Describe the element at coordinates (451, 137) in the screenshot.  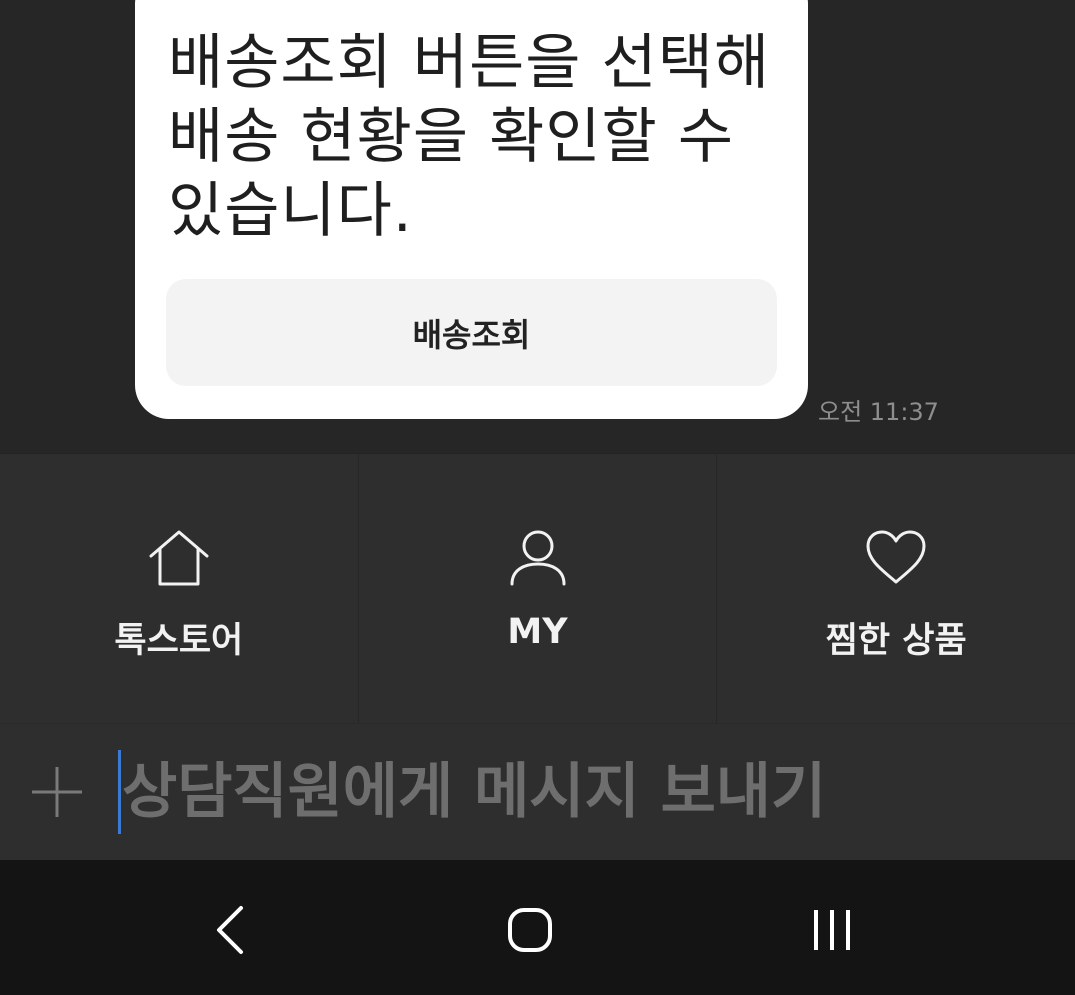
I see `message-line: 배송 현황을 확인할 수` at that location.